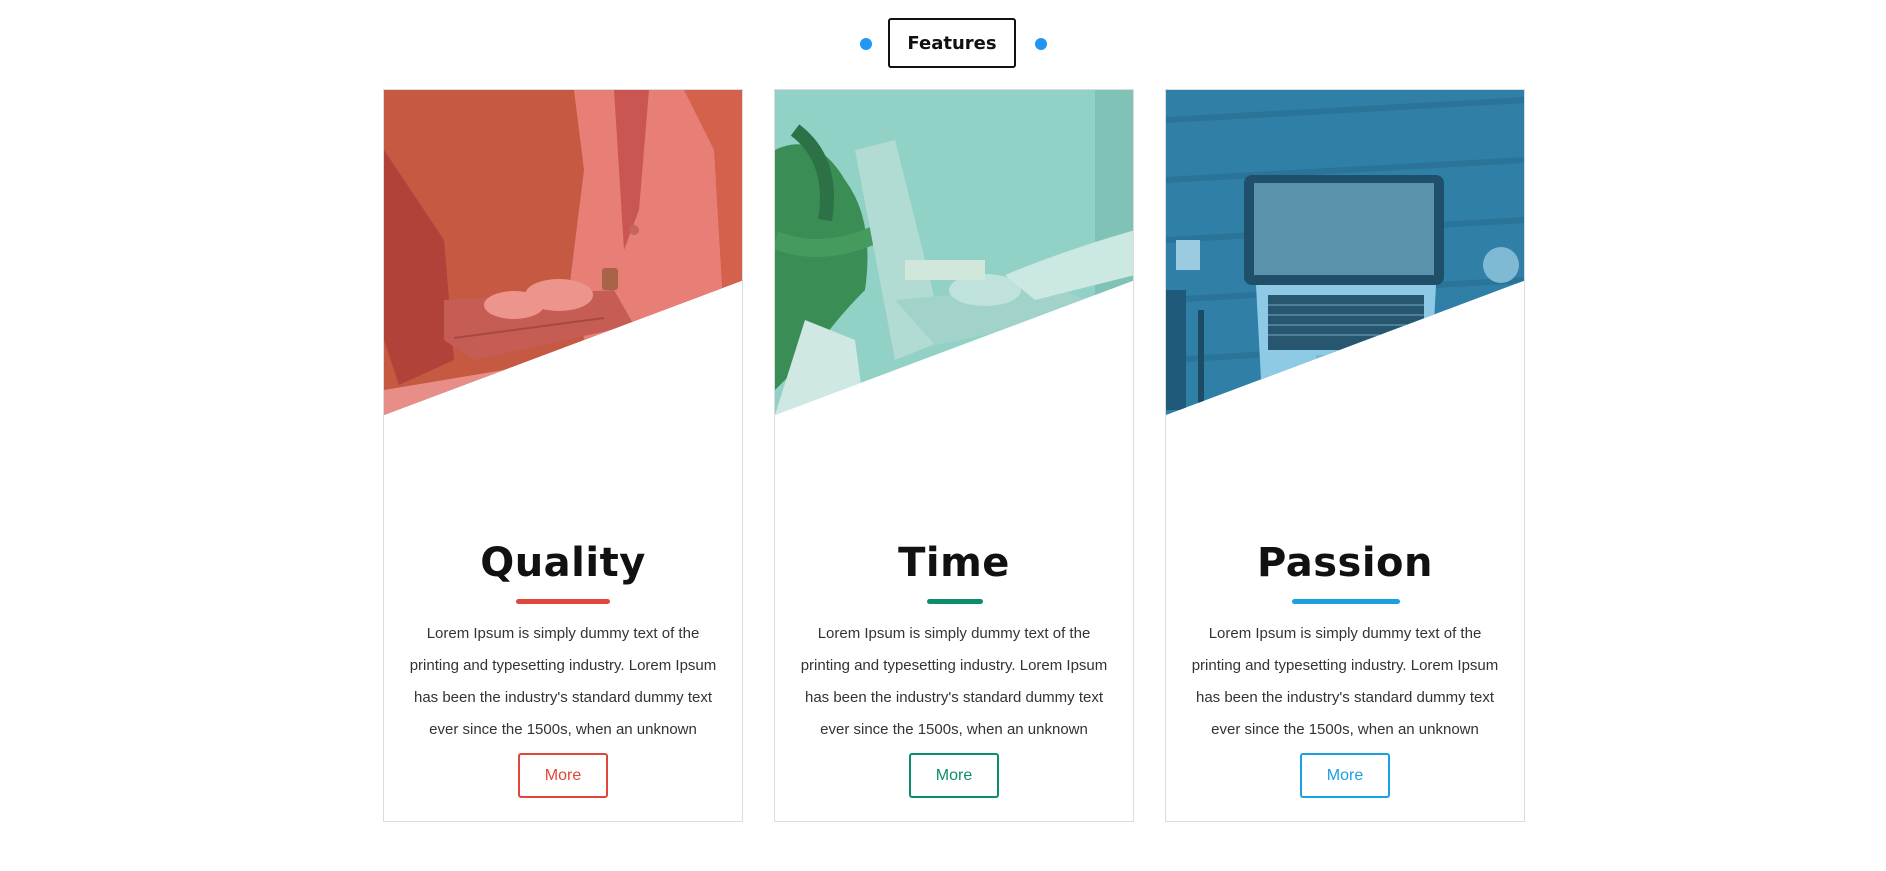  What do you see at coordinates (1345, 775) in the screenshot?
I see `more-button-passion: More` at bounding box center [1345, 775].